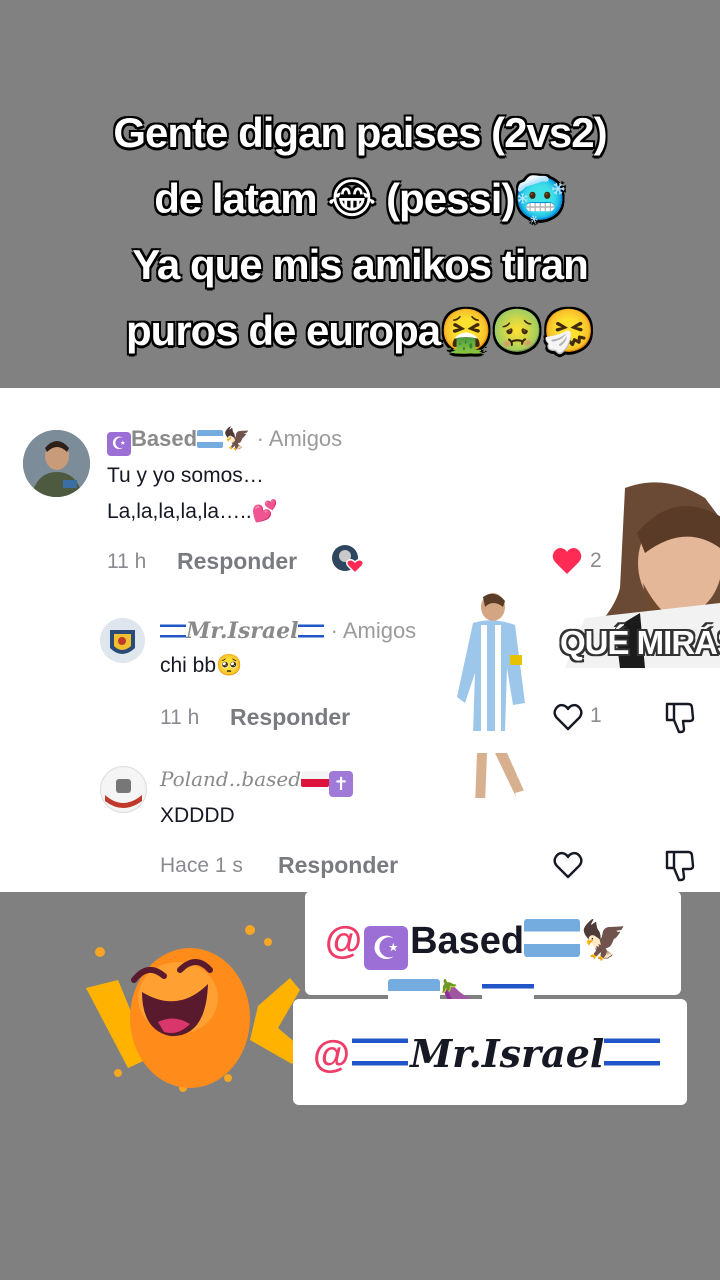  What do you see at coordinates (360, 132) in the screenshot?
I see `caption-line-1: Gente digan paises (2vs2)` at bounding box center [360, 132].